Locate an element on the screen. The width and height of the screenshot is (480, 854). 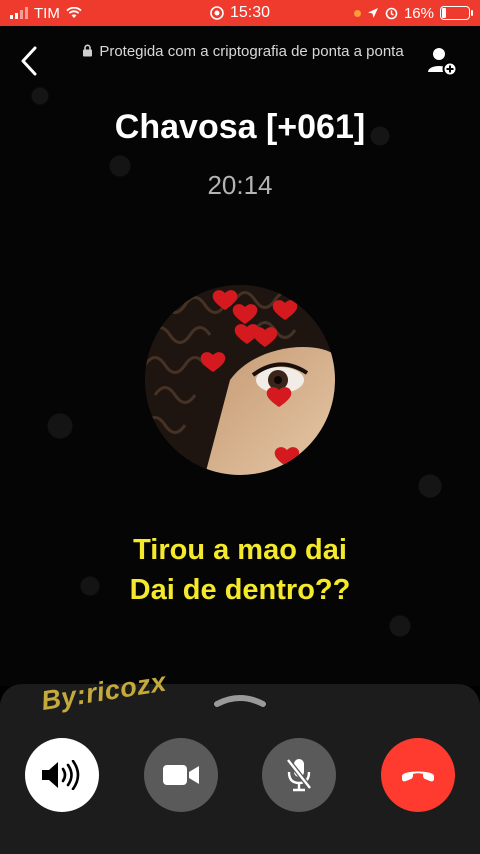
signal-icon is located at coordinates (19, 13).